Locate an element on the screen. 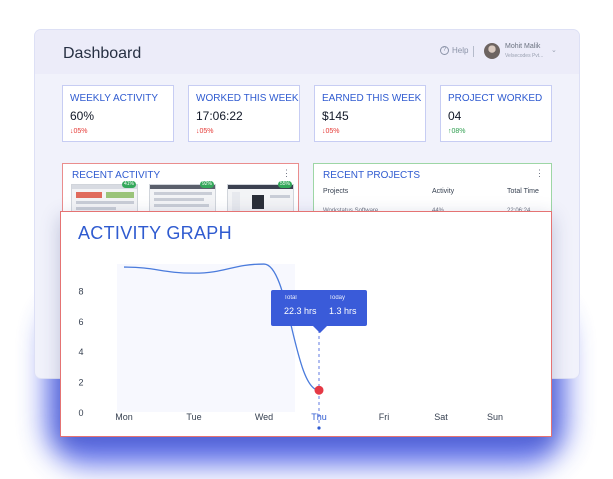 The image size is (613, 479). stat-card-project-worked: PROJECT WORKED 04 ↑08% is located at coordinates (496, 113).